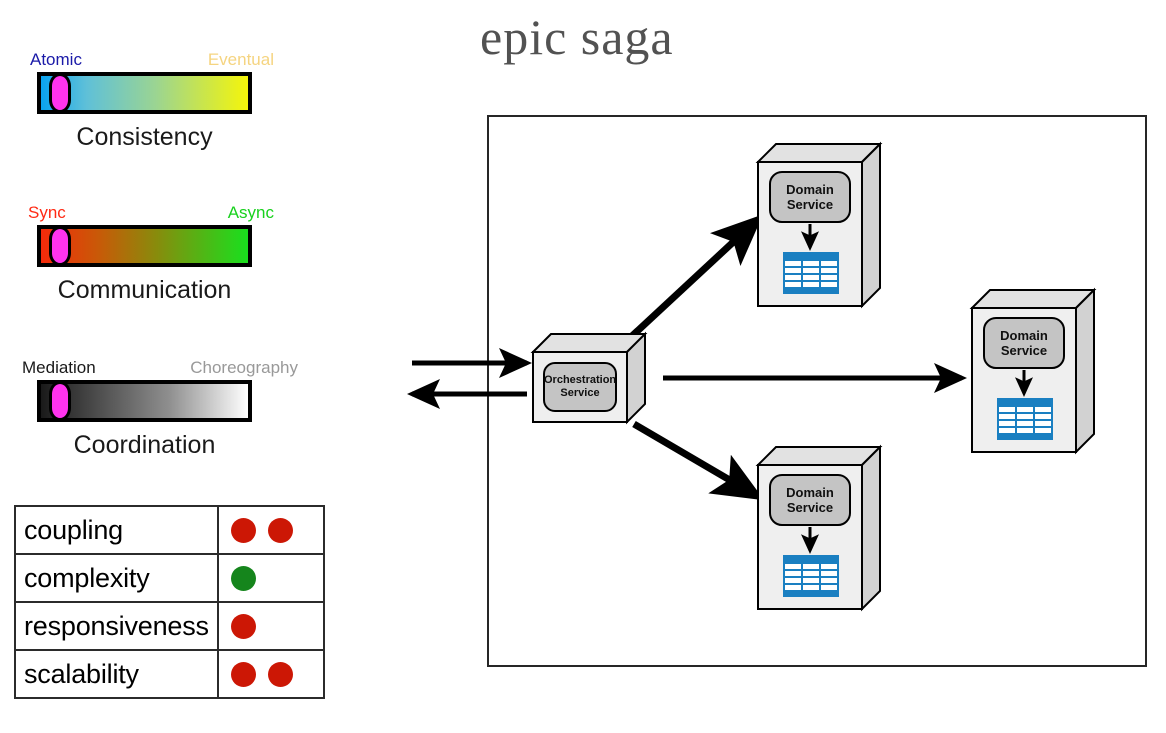  I want to click on slider-title: Communication, so click(144, 290).